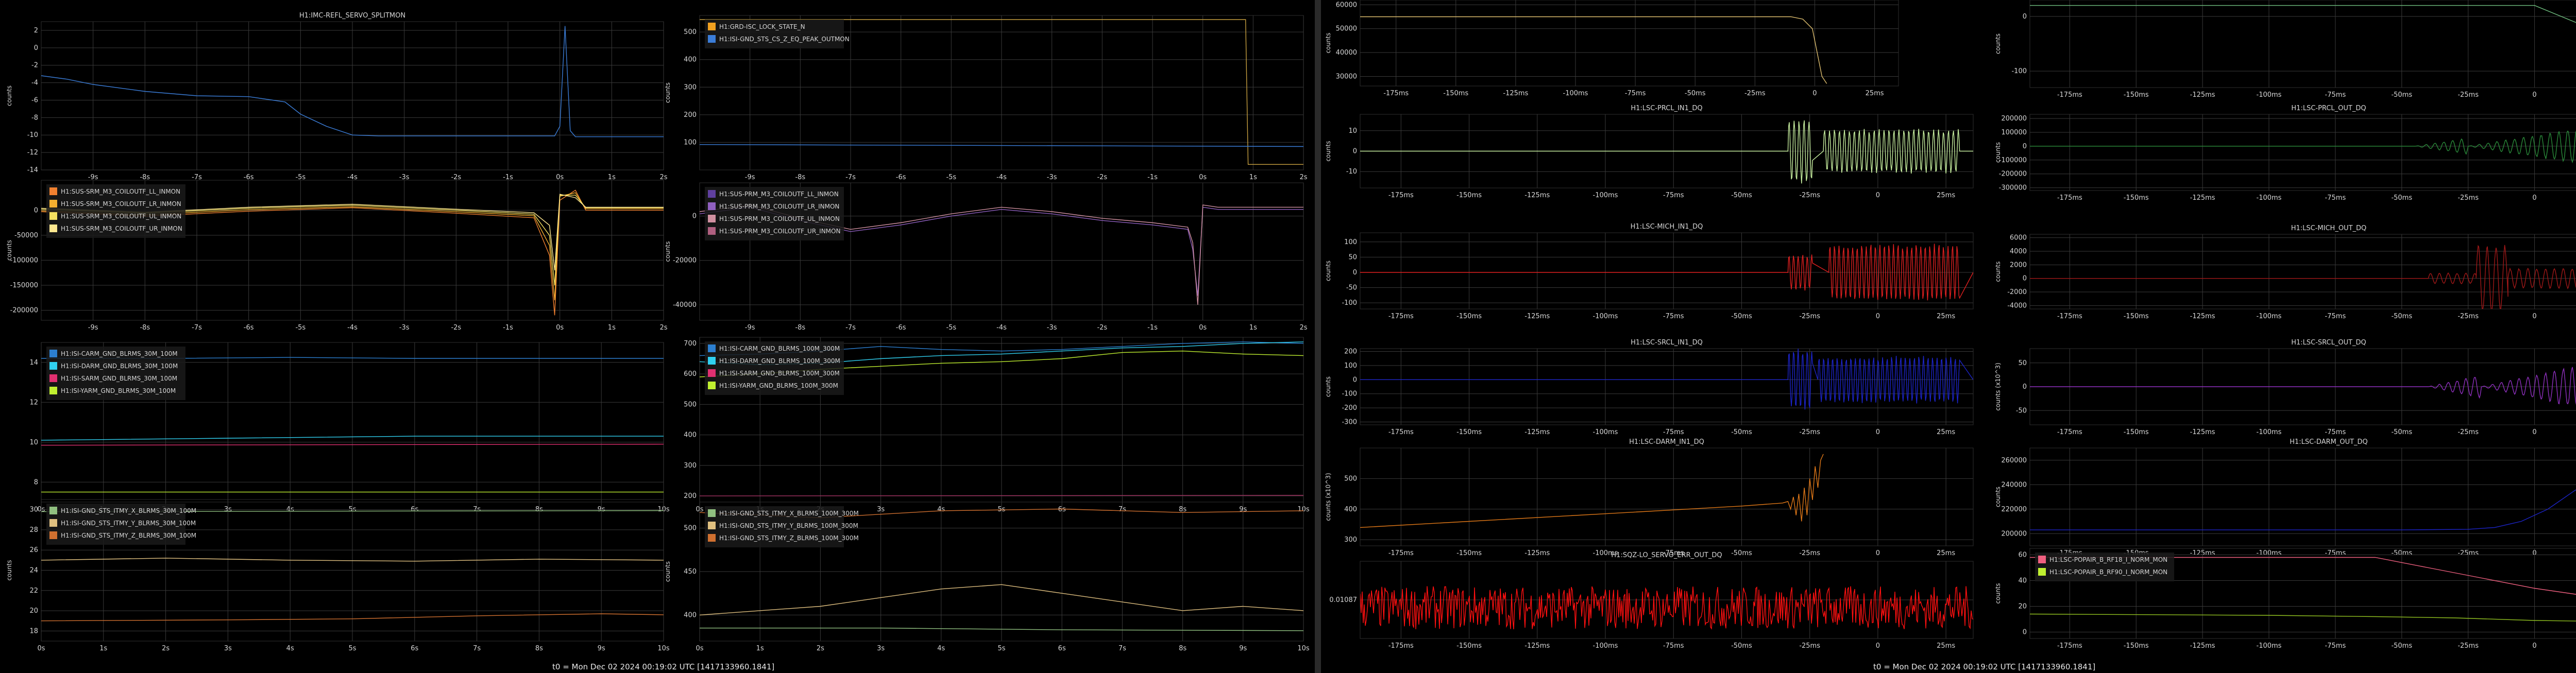  Describe the element at coordinates (1666, 442) in the screenshot. I see `chart-title: H1:LSC-DARM_IN1_DQ` at that location.